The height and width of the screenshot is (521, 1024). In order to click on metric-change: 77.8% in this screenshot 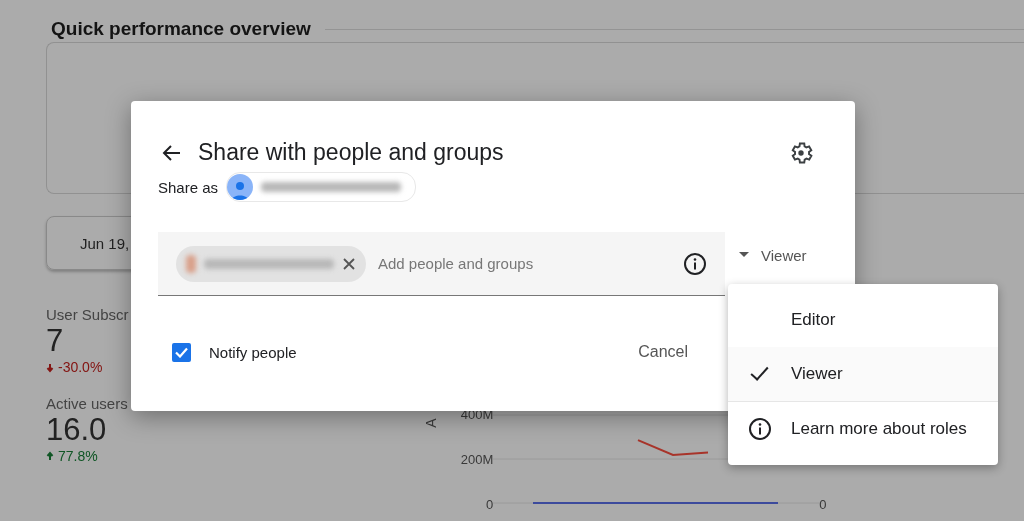, I will do `click(78, 456)`.